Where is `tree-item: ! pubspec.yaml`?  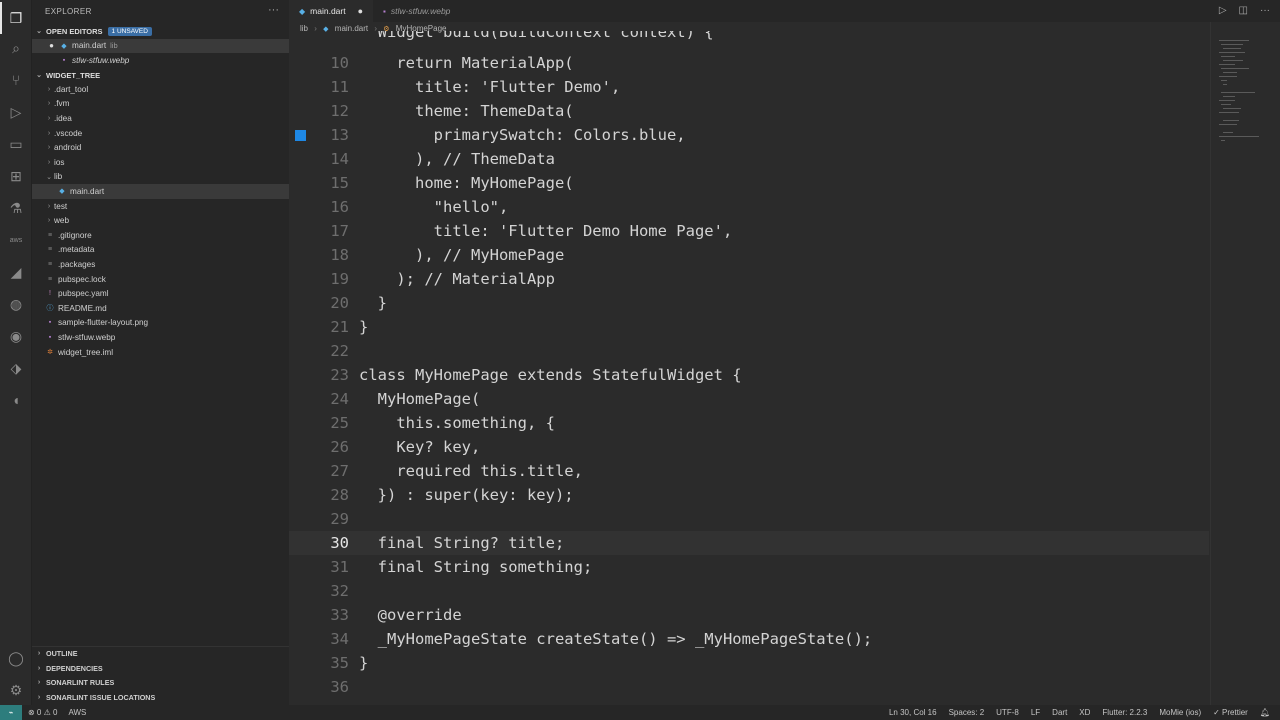
tree-item: ! pubspec.yaml is located at coordinates (160, 293).